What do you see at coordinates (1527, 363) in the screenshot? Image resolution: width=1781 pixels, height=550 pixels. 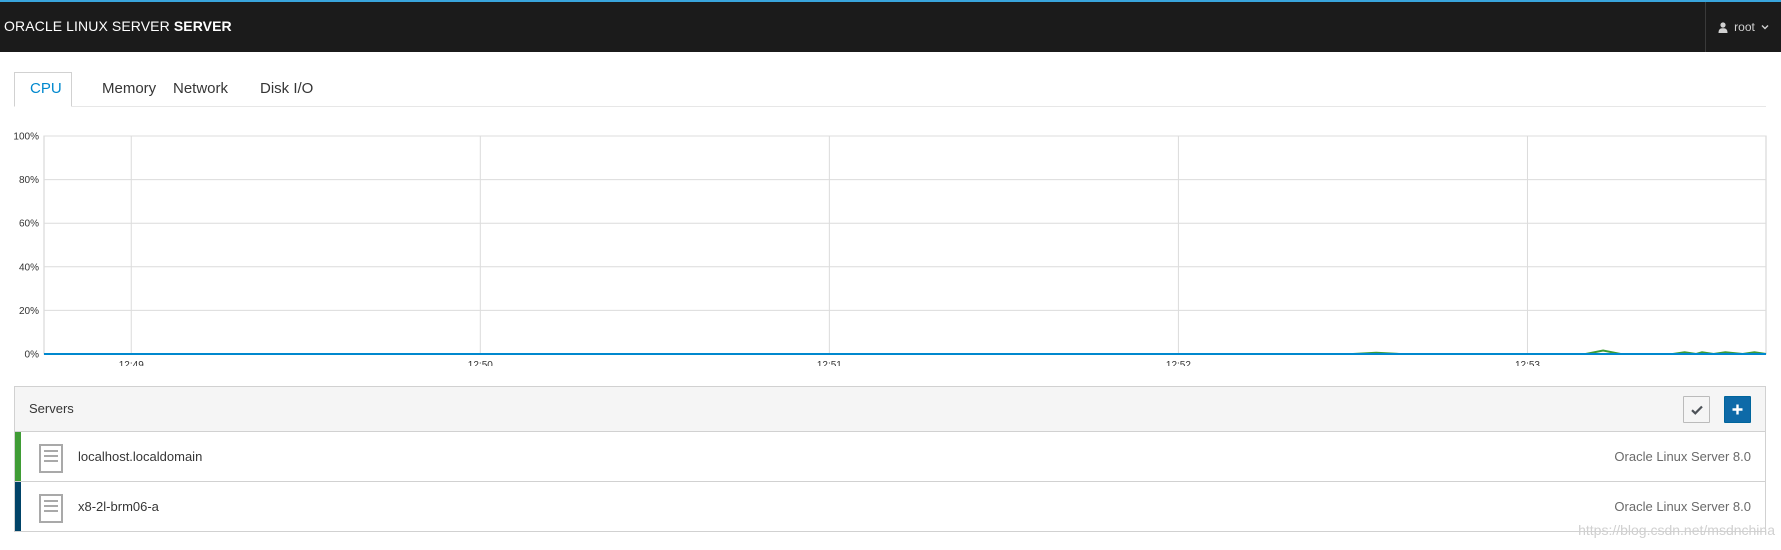 I see `x-tick-label: 12:53` at bounding box center [1527, 363].